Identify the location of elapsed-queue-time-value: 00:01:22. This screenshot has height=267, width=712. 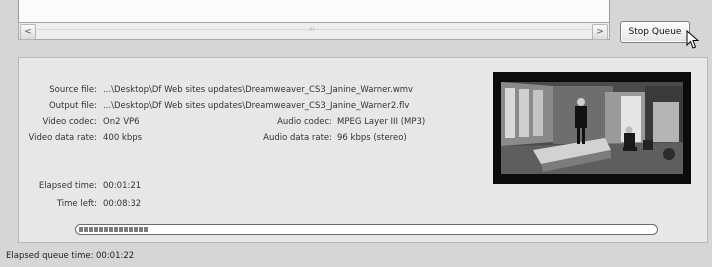
(115, 256).